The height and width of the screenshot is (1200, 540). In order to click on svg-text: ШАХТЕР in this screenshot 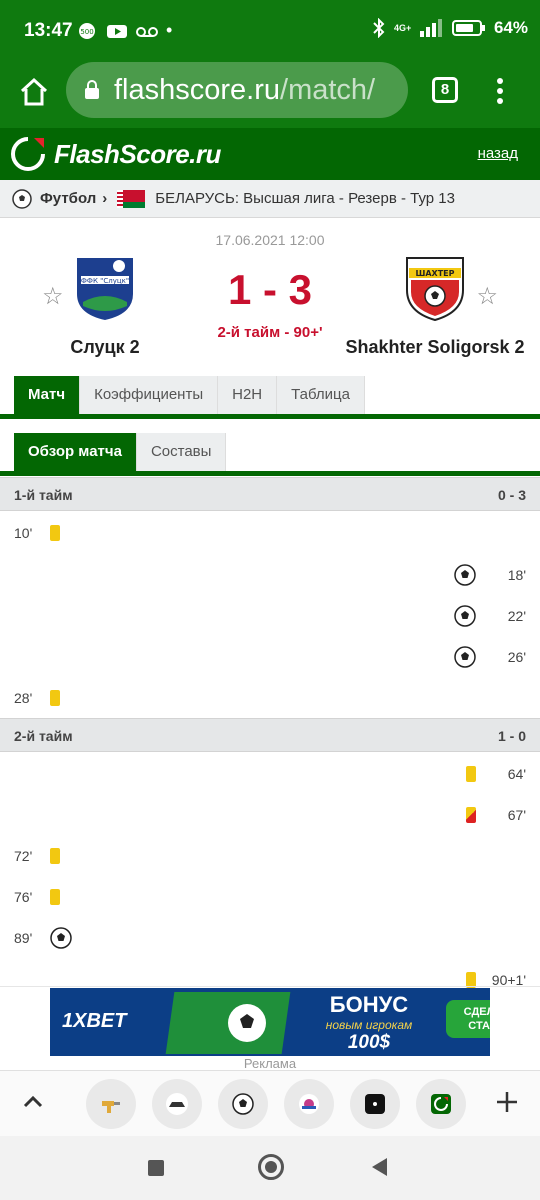, I will do `click(434, 273)`.